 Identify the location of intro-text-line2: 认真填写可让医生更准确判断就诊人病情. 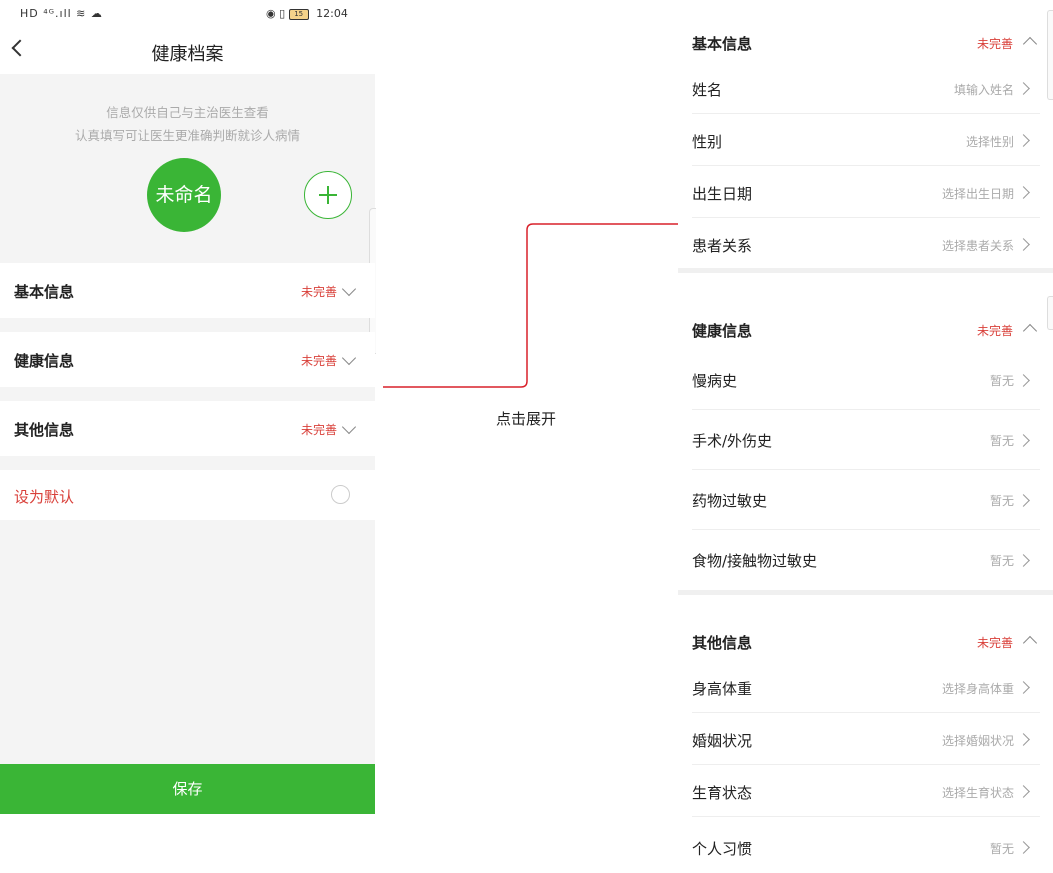
(187, 135).